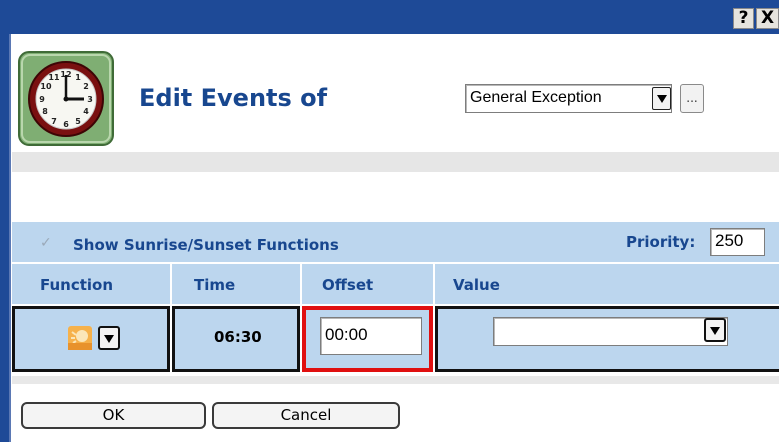 The image size is (779, 442). What do you see at coordinates (10, 238) in the screenshot?
I see `window-left-border-inner` at bounding box center [10, 238].